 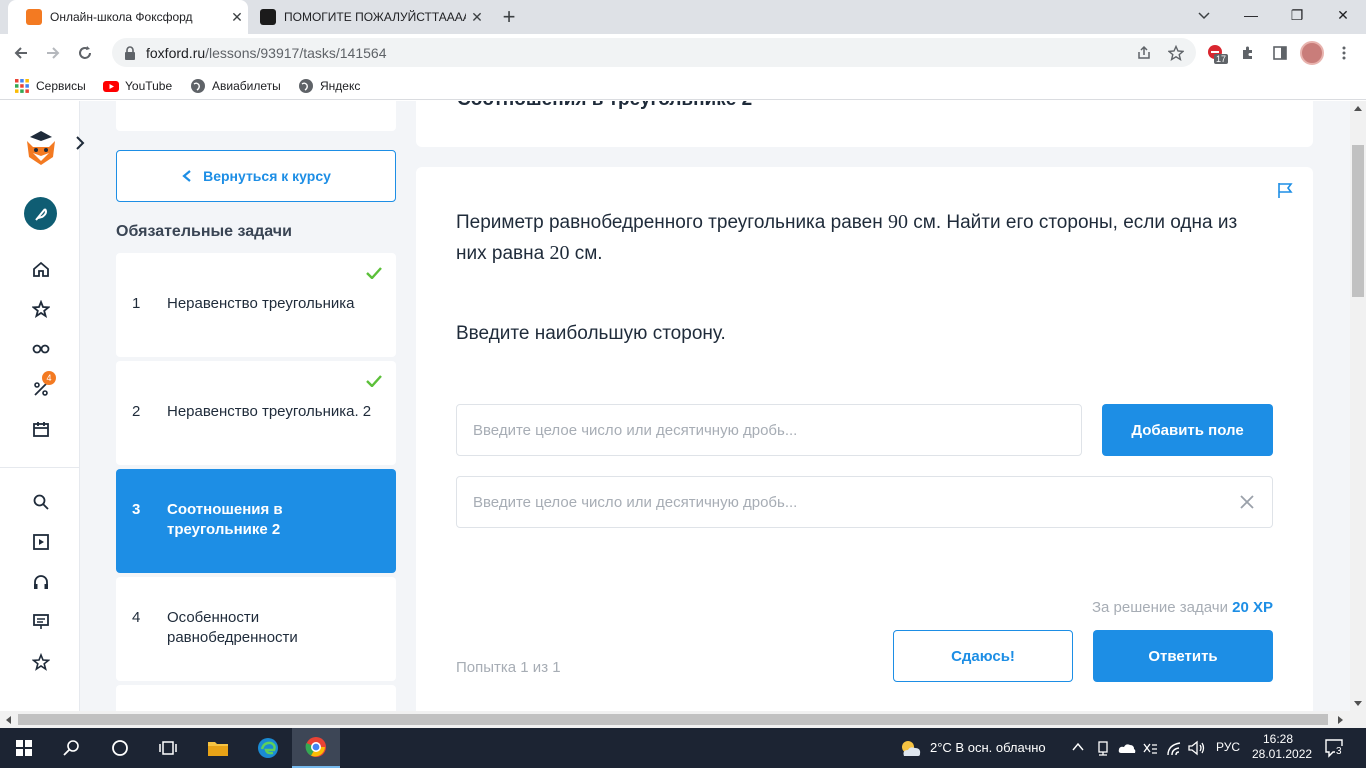 I want to click on network-device-icon, so click(x=1103, y=748).